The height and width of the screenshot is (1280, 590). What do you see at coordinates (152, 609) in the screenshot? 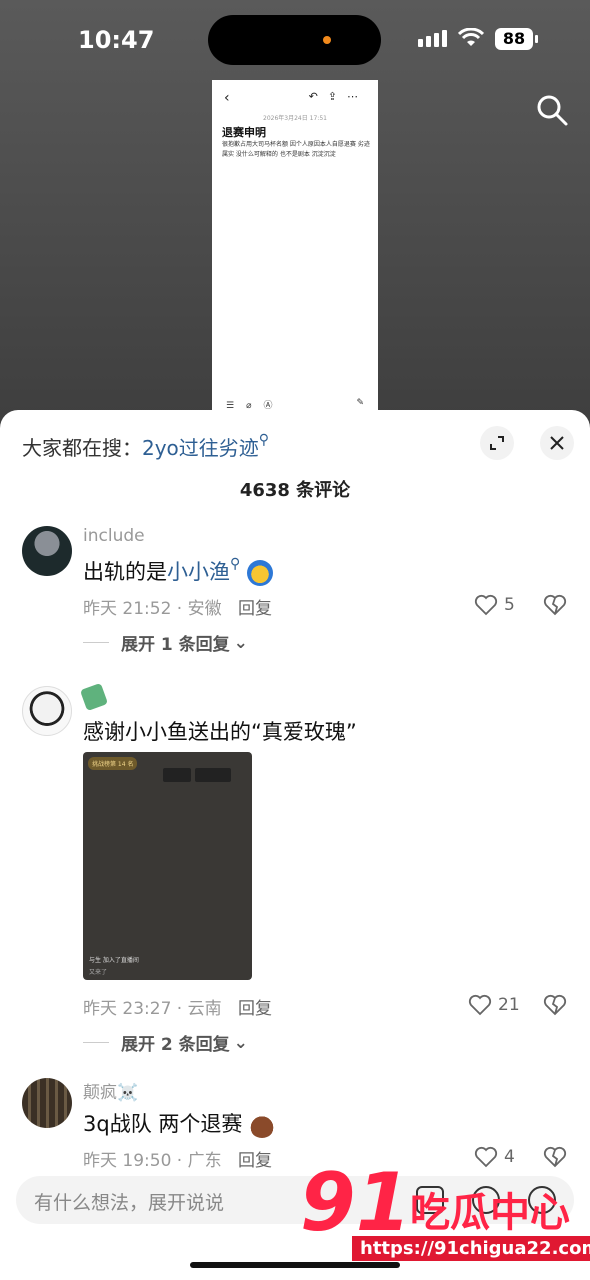
I see `comment-meta: 昨天 21:52 · 安徽` at bounding box center [152, 609].